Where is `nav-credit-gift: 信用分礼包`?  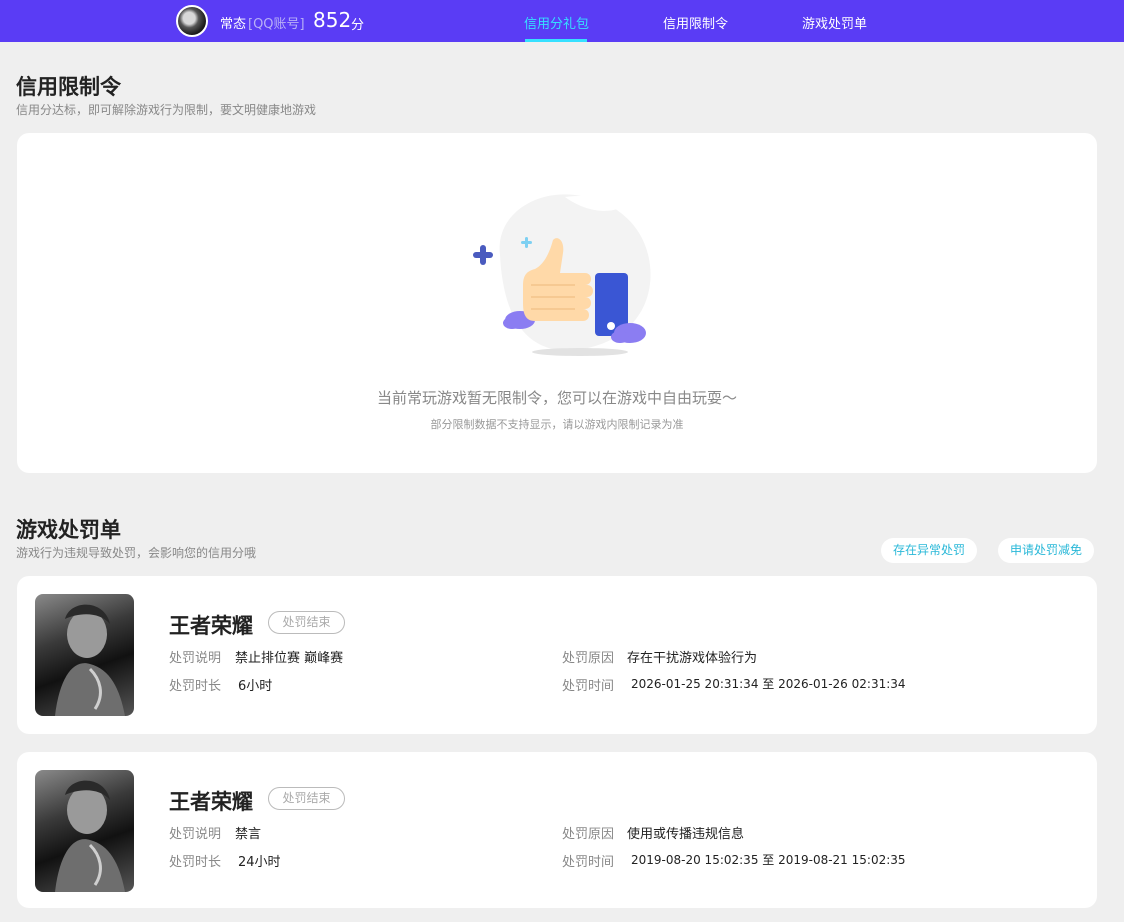
nav-credit-gift: 信用分礼包 is located at coordinates (556, 22).